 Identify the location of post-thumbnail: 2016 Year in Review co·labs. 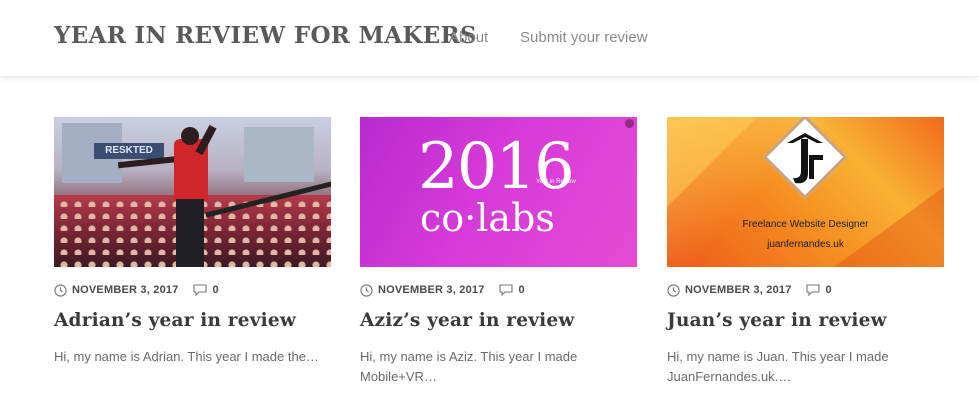
(498, 192).